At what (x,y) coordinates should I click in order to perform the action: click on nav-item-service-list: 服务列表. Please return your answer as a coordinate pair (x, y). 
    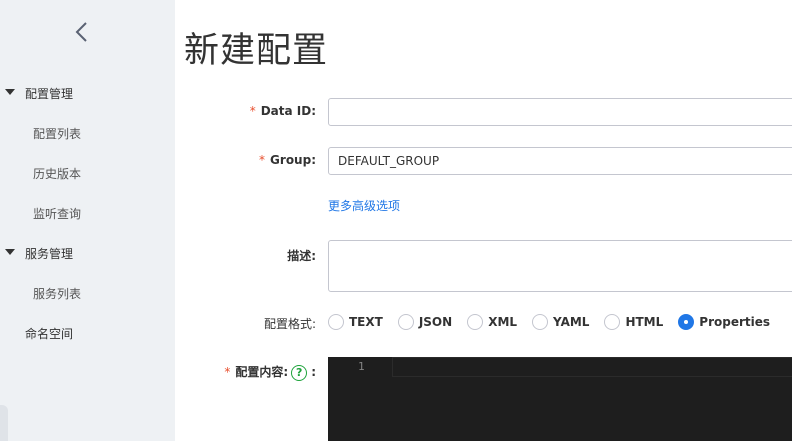
    Looking at the image, I should click on (87, 293).